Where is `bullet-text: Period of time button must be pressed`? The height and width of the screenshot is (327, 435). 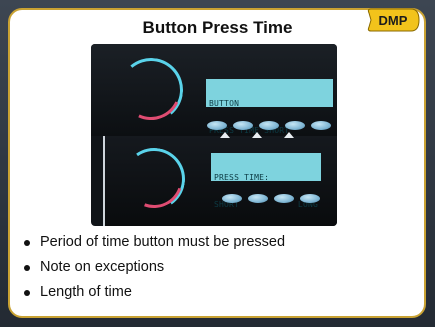
bullet-text: Period of time button must be pressed is located at coordinates (163, 242).